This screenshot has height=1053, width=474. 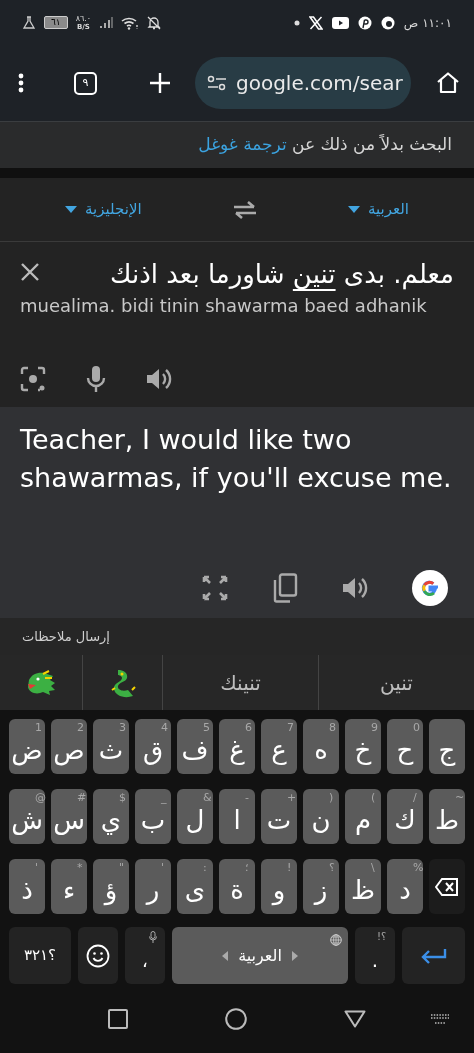 I want to click on backspace-icon, so click(x=447, y=886).